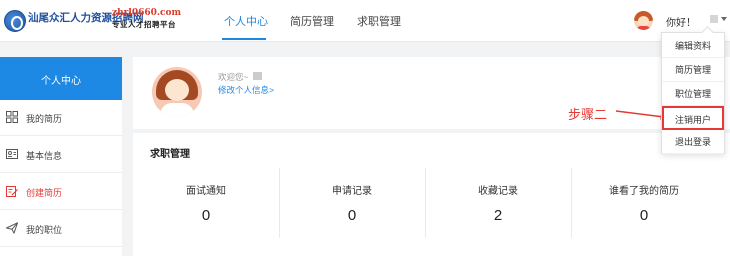  I want to click on menu-item-deactivate-user: 注销用户, so click(693, 118).